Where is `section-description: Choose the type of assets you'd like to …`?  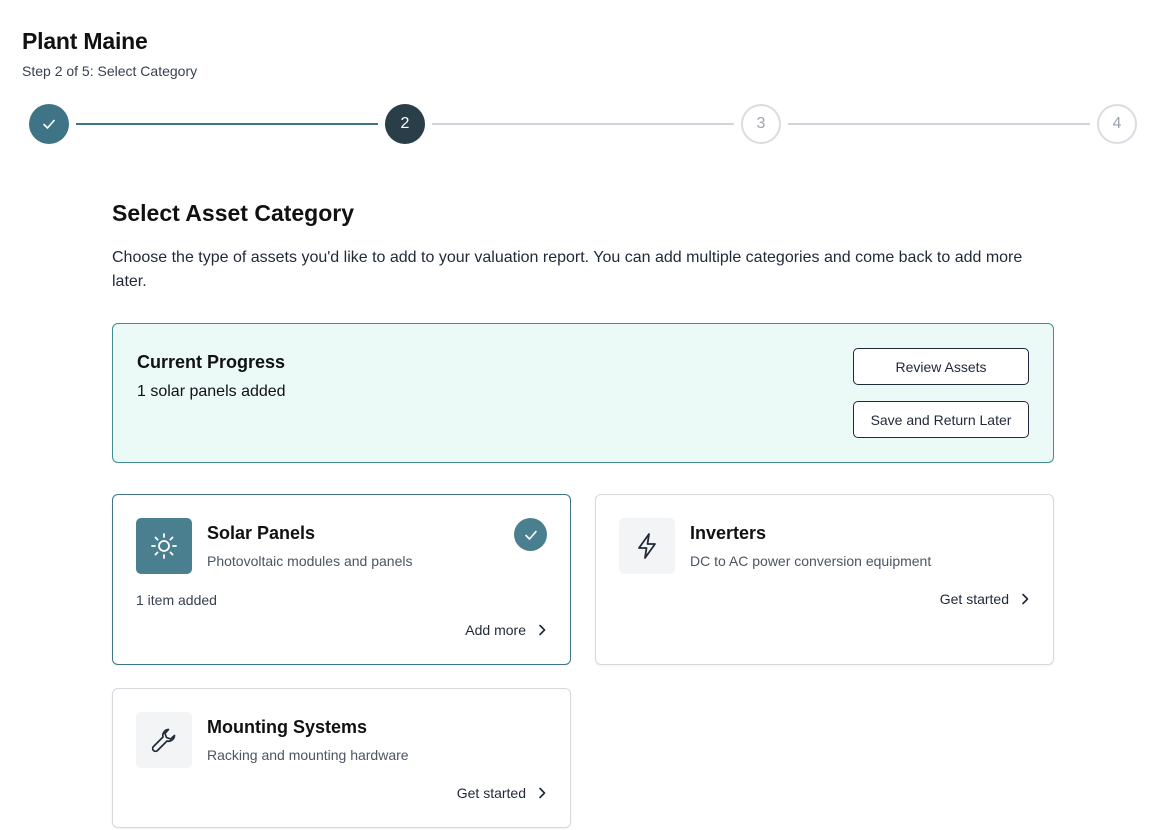
section-description: Choose the type of assets you'd like to … is located at coordinates (567, 269).